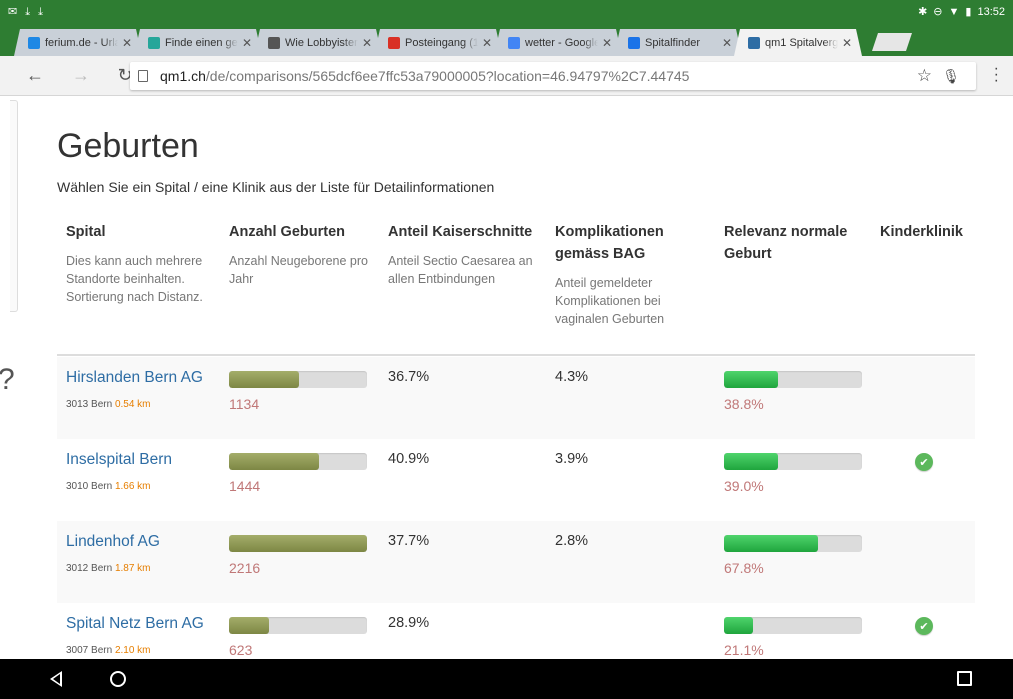 This screenshot has width=1013, height=699. Describe the element at coordinates (964, 678) in the screenshot. I see `recents-square-icon` at that location.